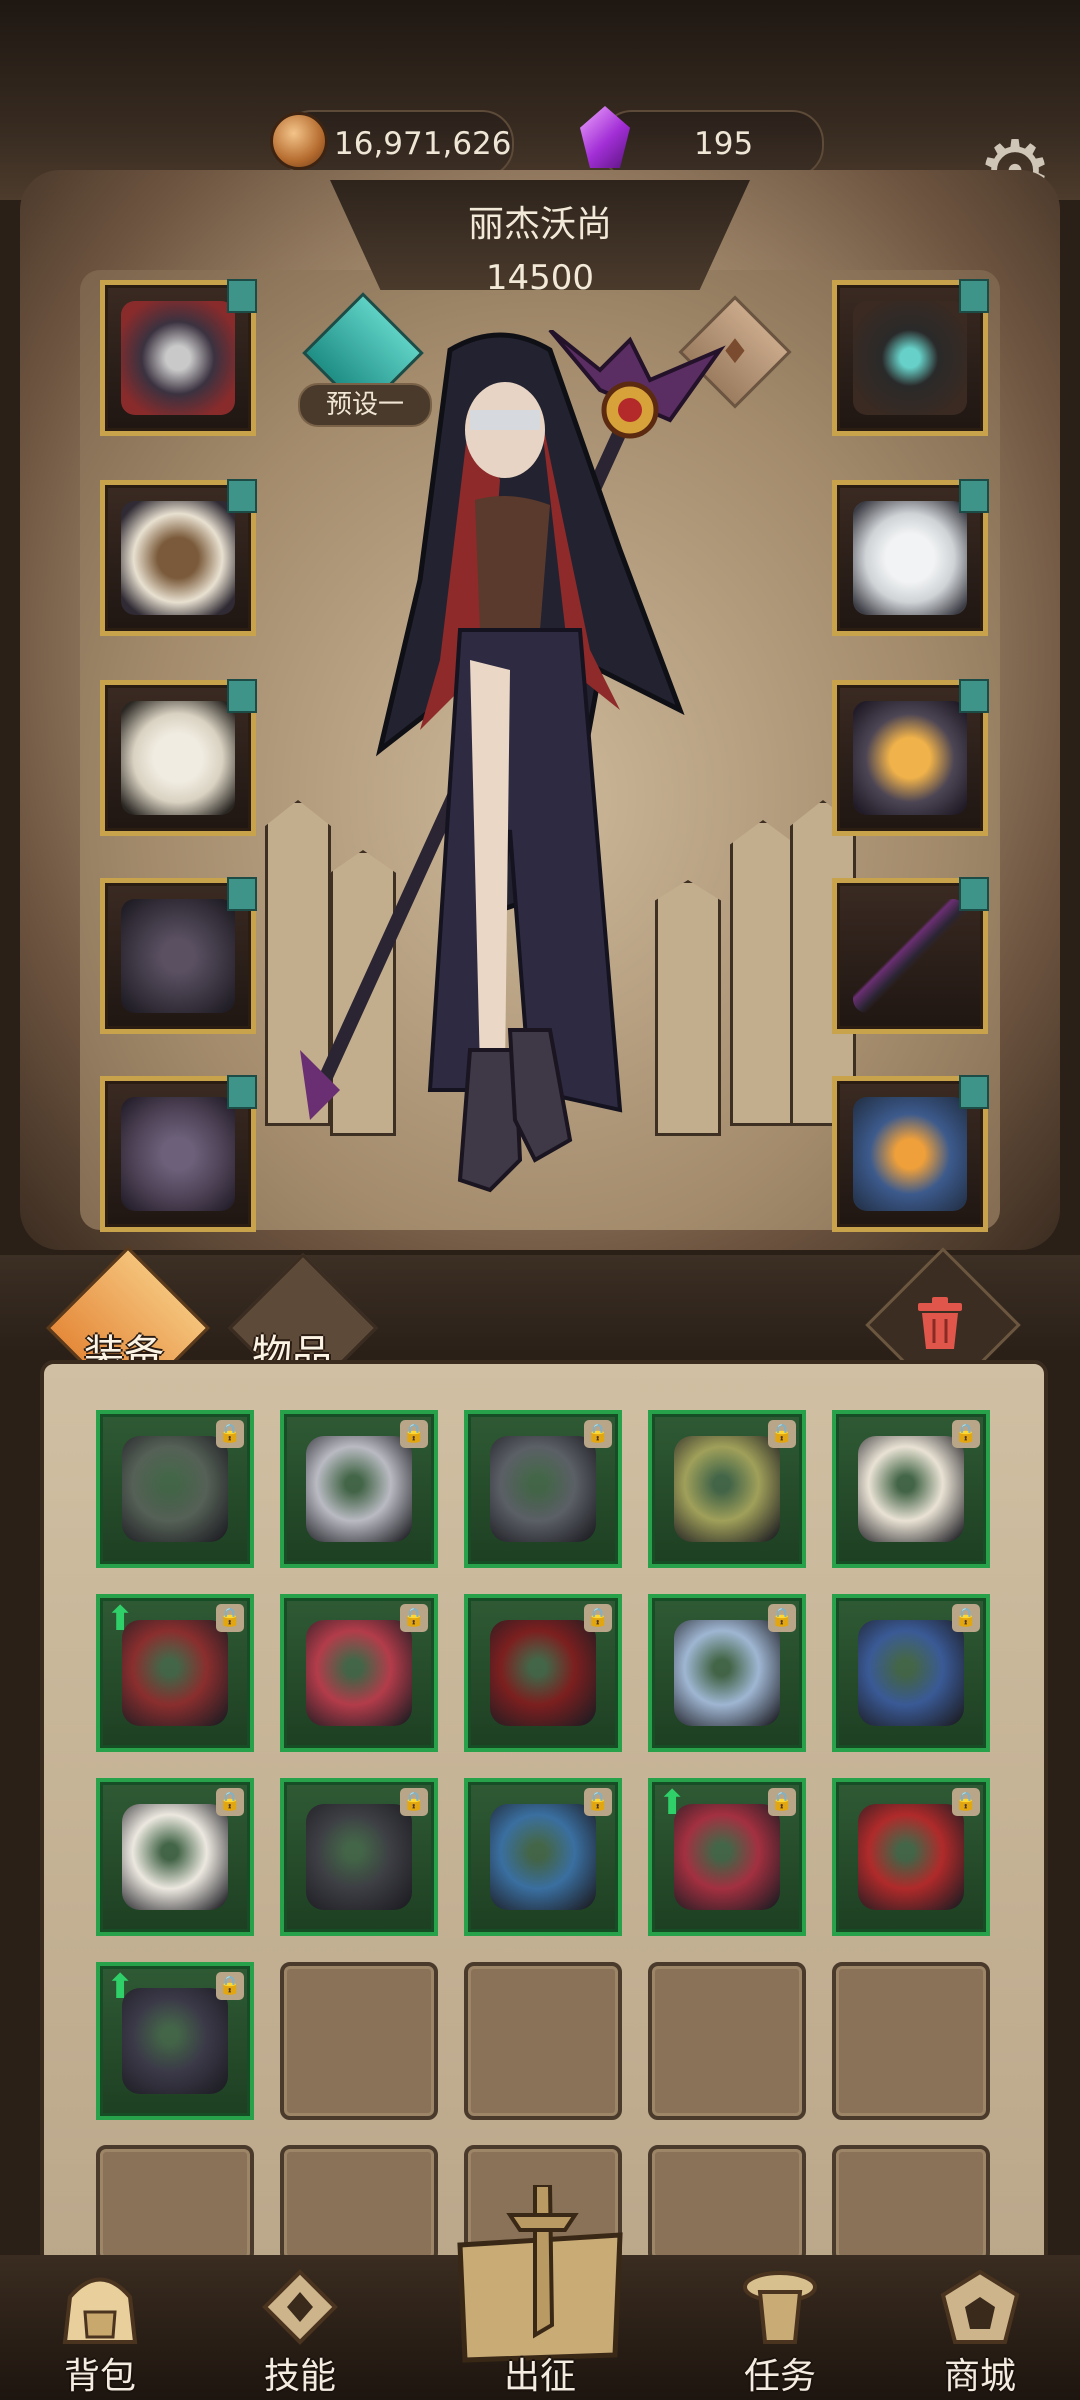 This screenshot has height=2400, width=1080. I want to click on feather-shoulder-icon, so click(910, 558).